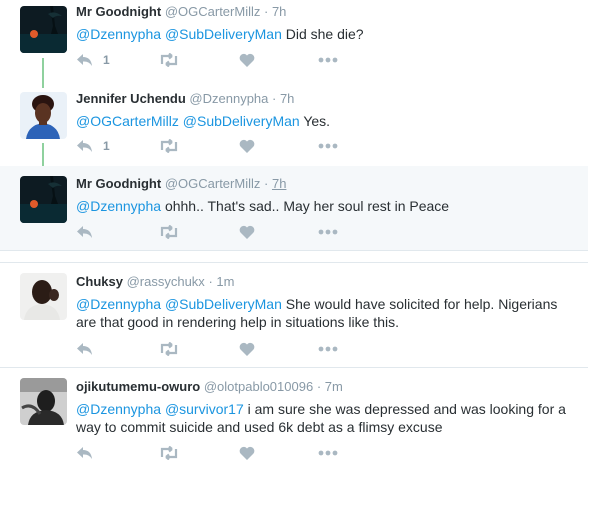  I want to click on tweet-body-text: Yes., so click(317, 121).